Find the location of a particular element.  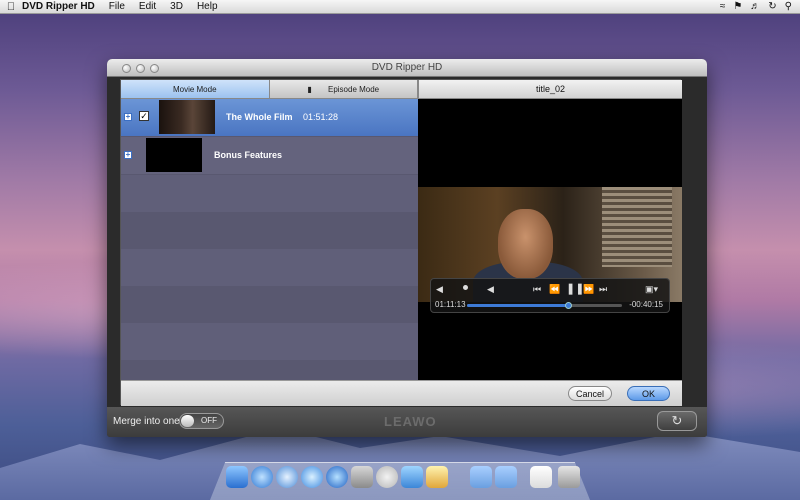

menu-help: Help is located at coordinates (207, 6).